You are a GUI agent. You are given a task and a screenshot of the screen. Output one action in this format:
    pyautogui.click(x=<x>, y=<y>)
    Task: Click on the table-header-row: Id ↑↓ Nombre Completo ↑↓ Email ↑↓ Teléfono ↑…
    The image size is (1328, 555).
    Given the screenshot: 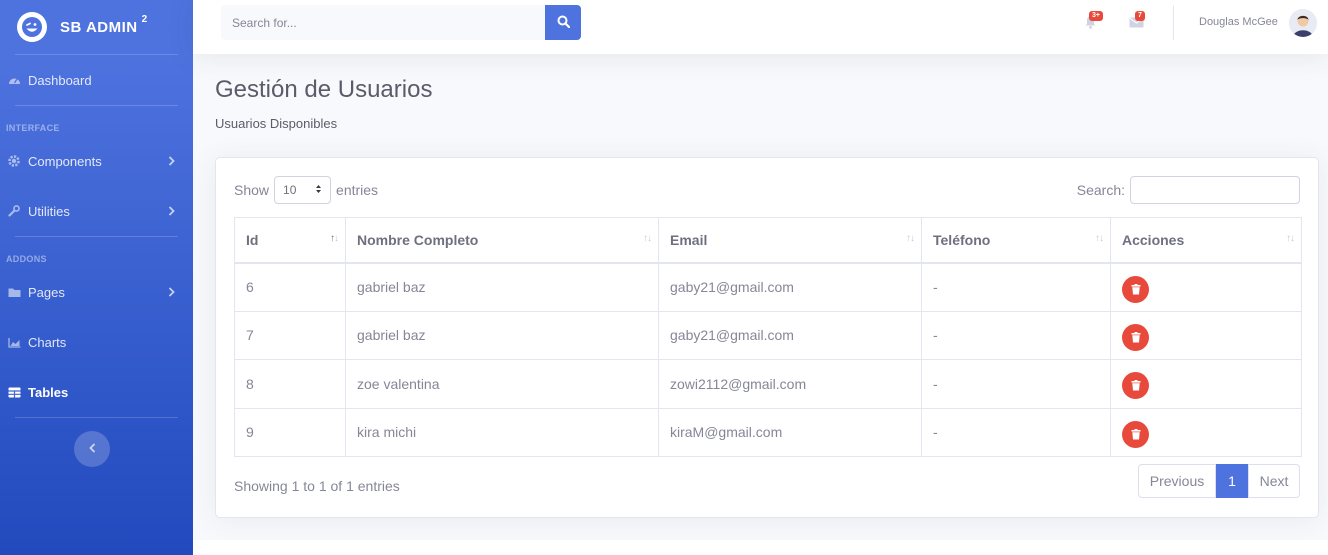 What is the action you would take?
    pyautogui.click(x=768, y=240)
    